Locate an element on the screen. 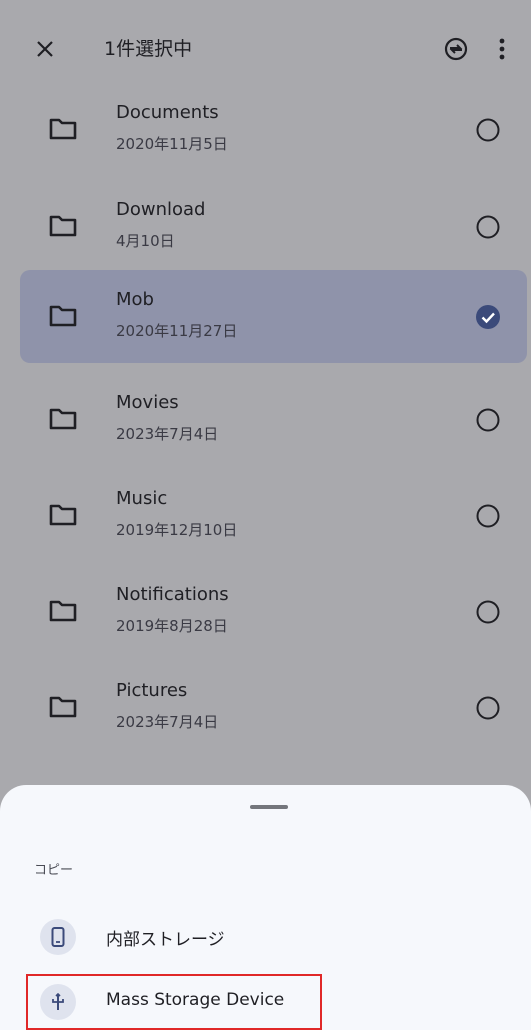 This screenshot has width=531, height=1030. selected-row-highlight is located at coordinates (273, 316).